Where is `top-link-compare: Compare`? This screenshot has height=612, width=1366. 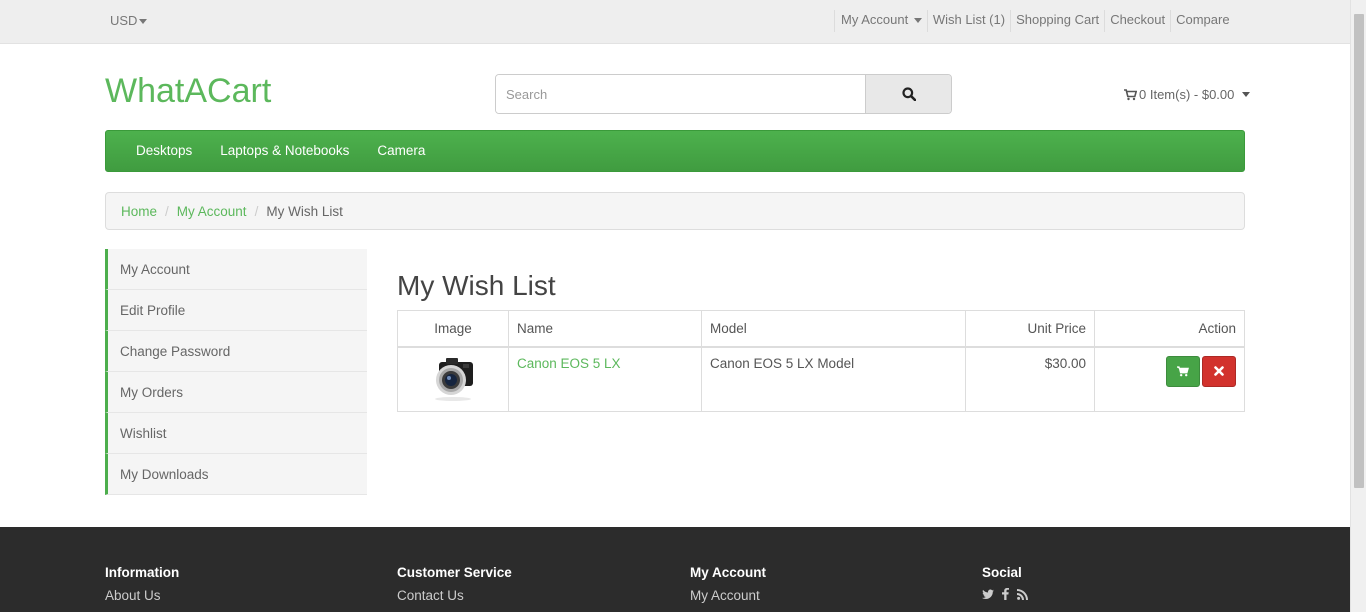 top-link-compare: Compare is located at coordinates (1202, 21).